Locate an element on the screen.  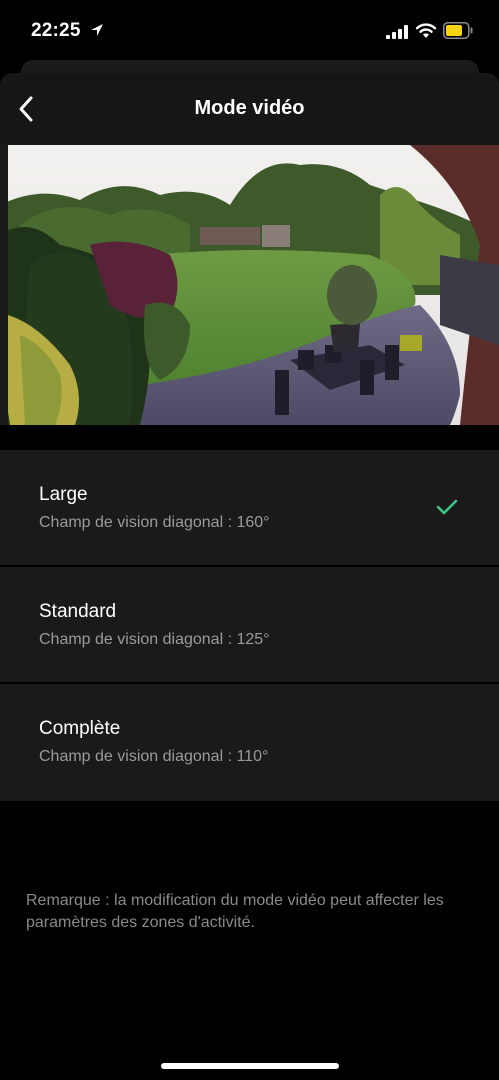
option-subtitle: Champ de vision diagonal : 125° is located at coordinates (154, 639).